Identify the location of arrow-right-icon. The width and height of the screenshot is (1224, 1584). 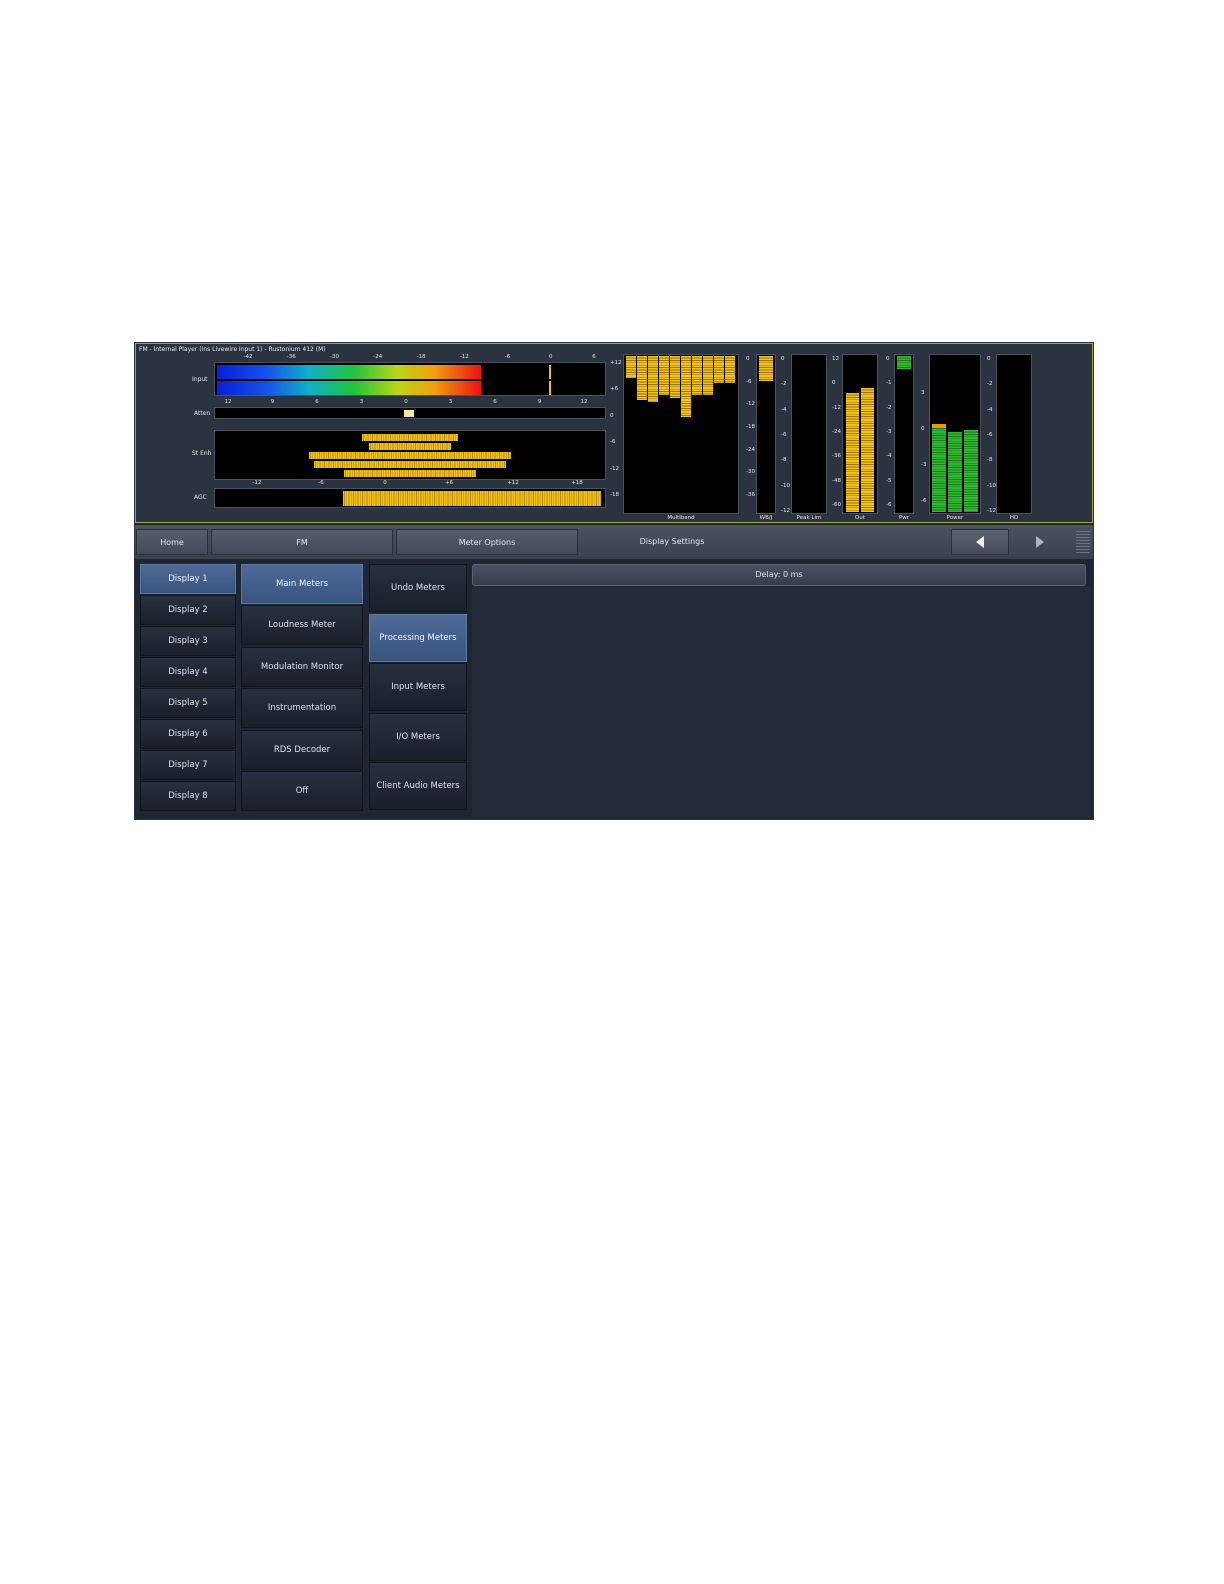
(1040, 542).